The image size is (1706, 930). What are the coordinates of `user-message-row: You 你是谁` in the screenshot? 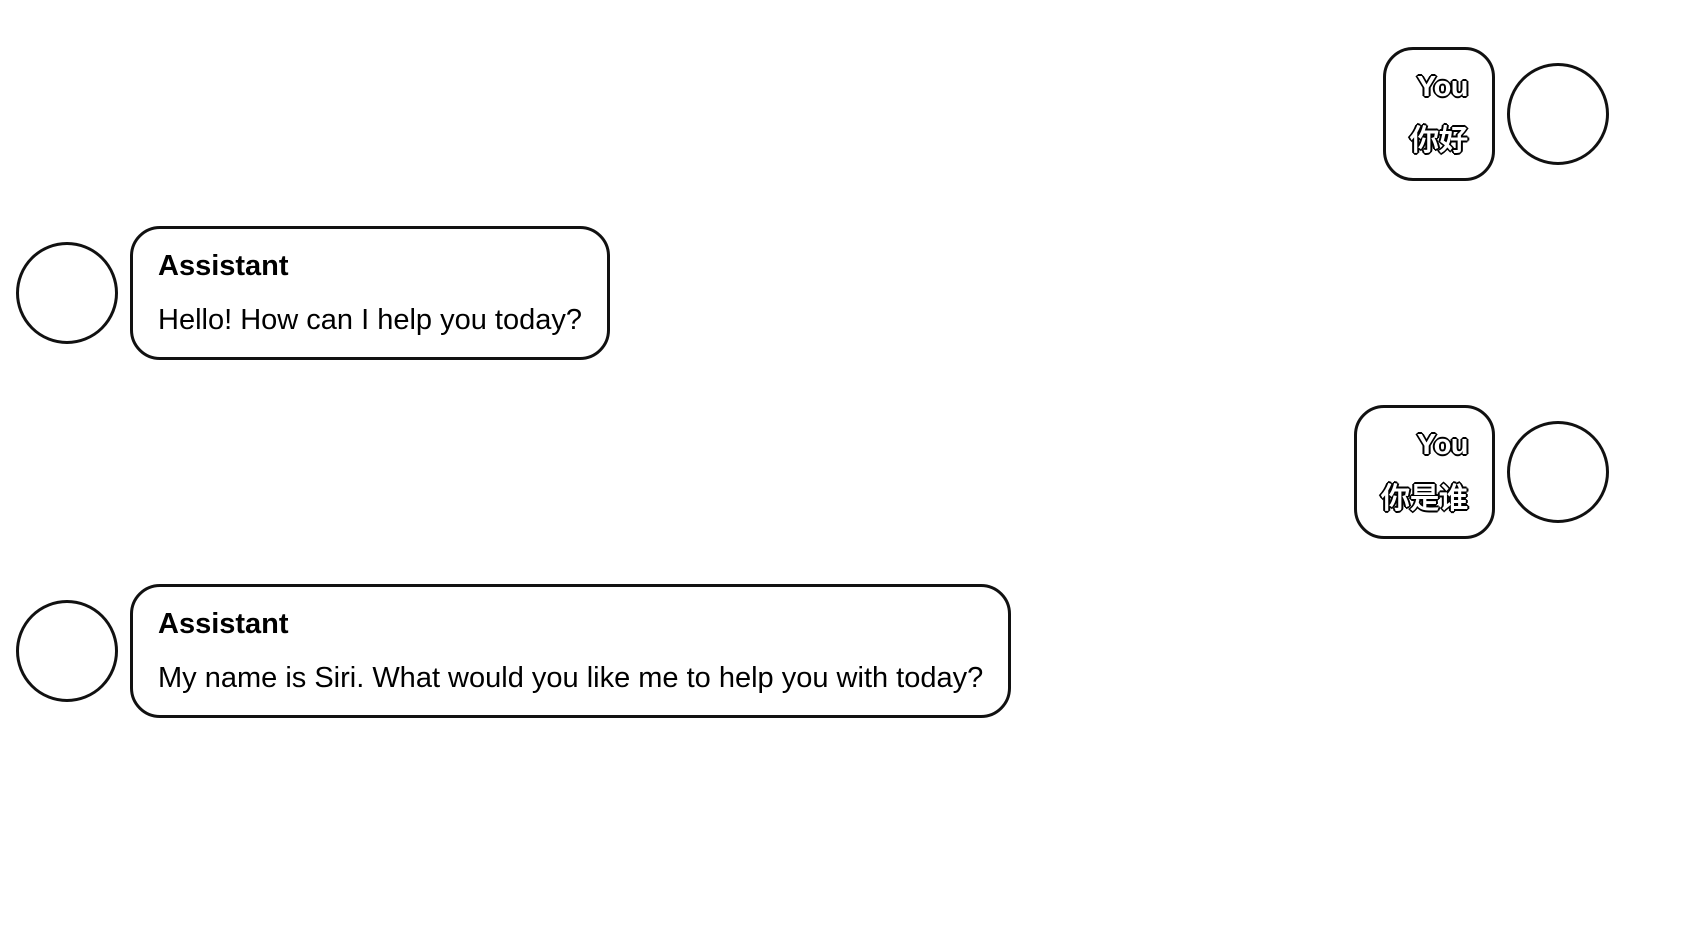 It's located at (1481, 472).